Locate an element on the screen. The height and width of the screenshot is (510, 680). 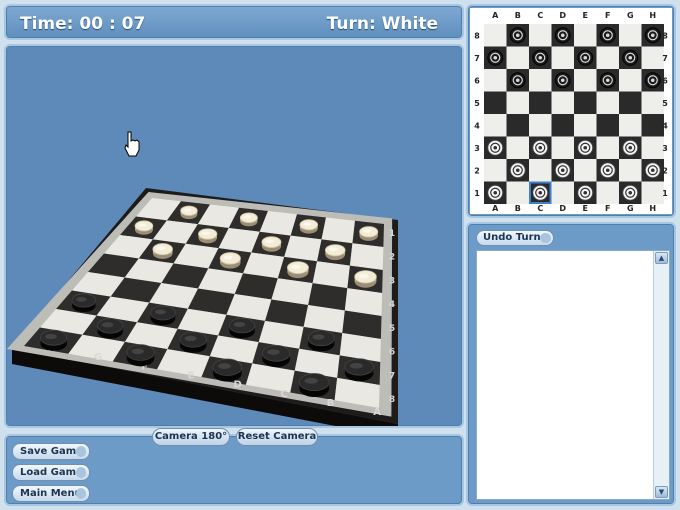
save-game-button: Save Game is located at coordinates (51, 451).